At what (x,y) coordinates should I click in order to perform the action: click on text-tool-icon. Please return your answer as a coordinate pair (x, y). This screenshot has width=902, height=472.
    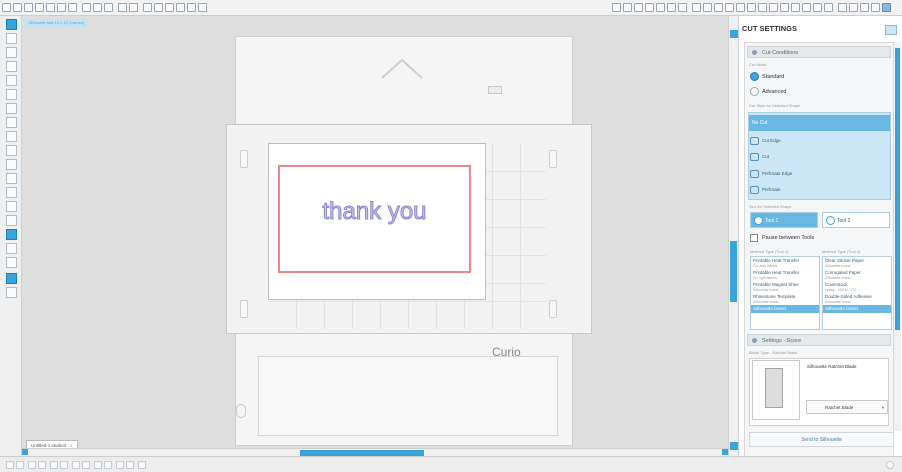
    Looking at the image, I should click on (11, 178).